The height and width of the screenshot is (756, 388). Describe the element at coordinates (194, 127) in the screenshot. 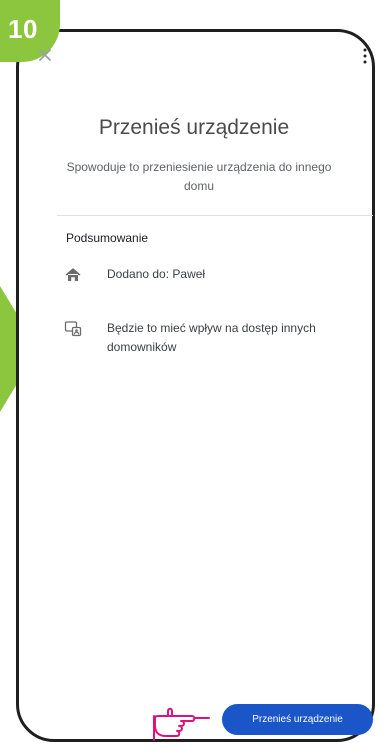

I see `page-title: Przenieś urządzenie` at that location.